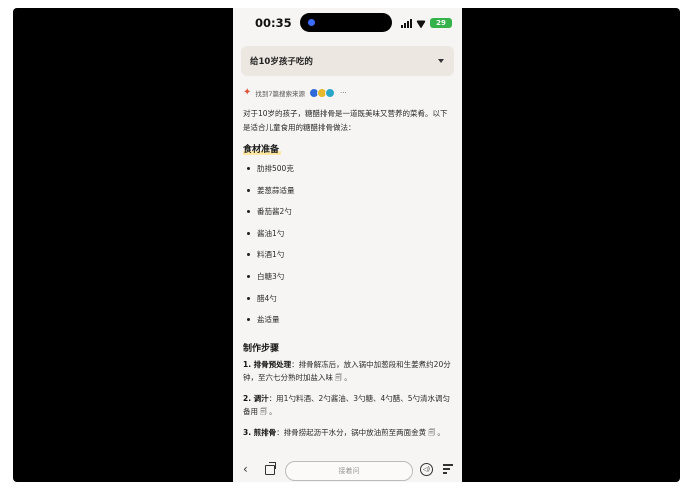 The height and width of the screenshot is (491, 700). Describe the element at coordinates (260, 432) in the screenshot. I see `step-title: 3. 煎排骨` at that location.